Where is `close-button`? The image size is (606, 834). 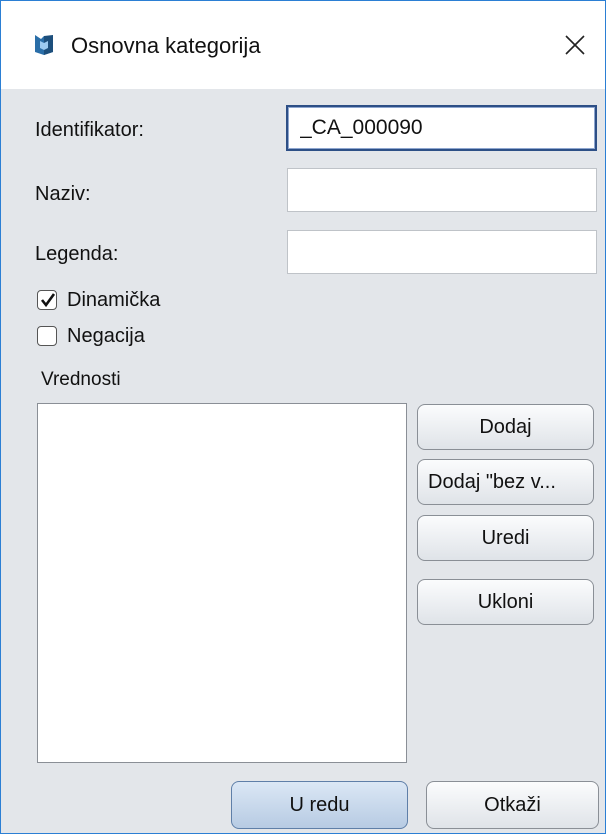
close-button is located at coordinates (575, 45).